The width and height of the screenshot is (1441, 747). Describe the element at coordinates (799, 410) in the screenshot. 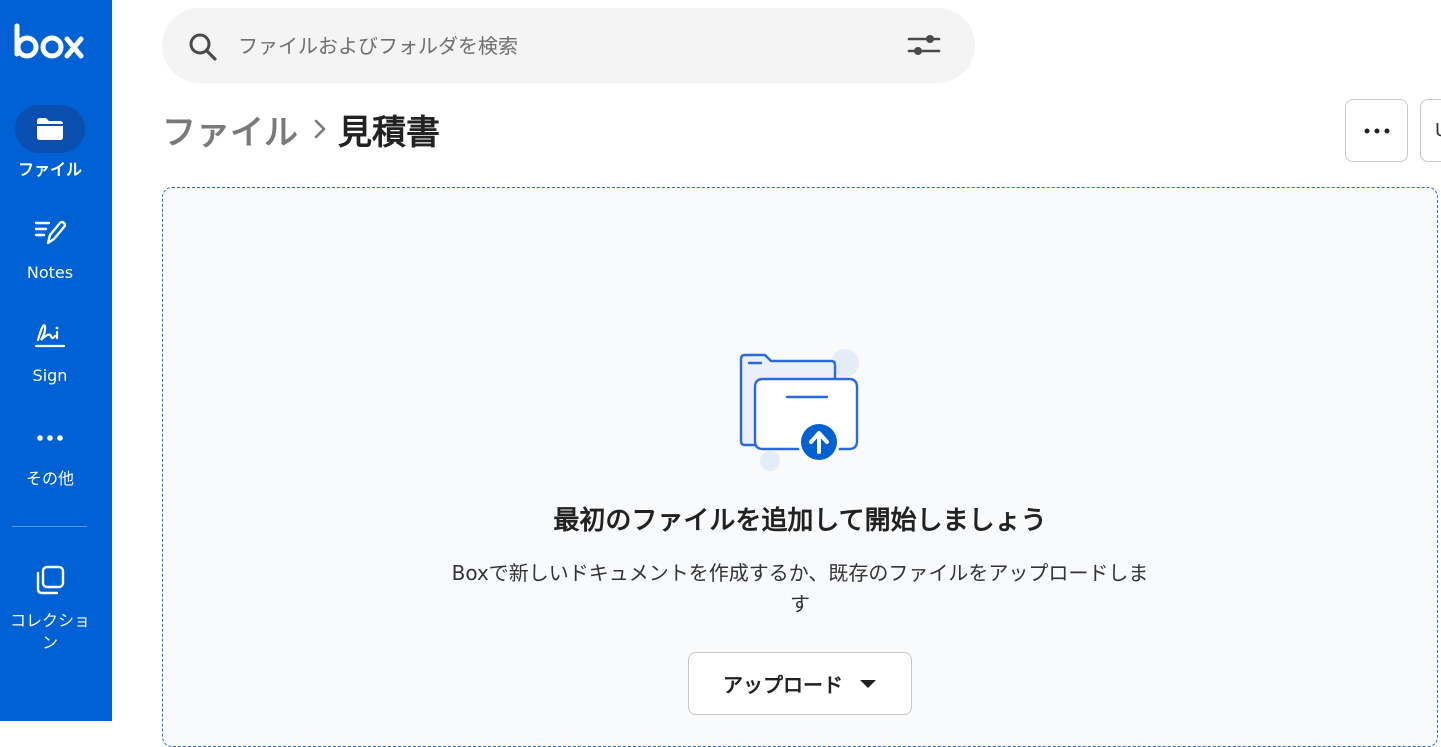

I see `folder-upload-illustration-icon` at that location.